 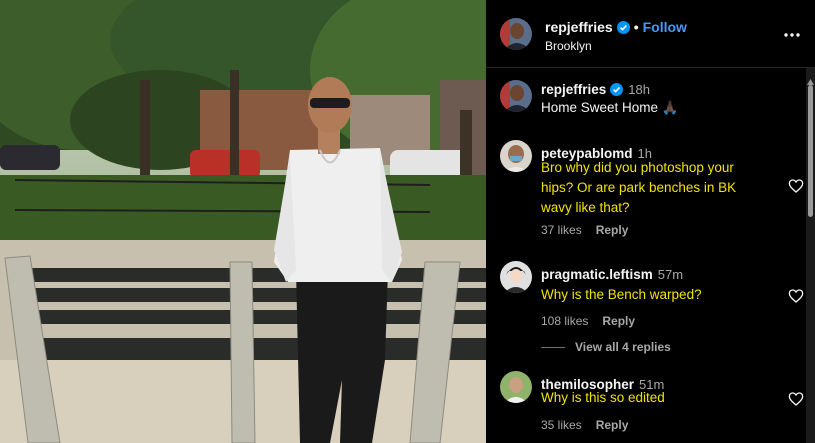 I want to click on caption-username: repjeffries, so click(x=573, y=89).